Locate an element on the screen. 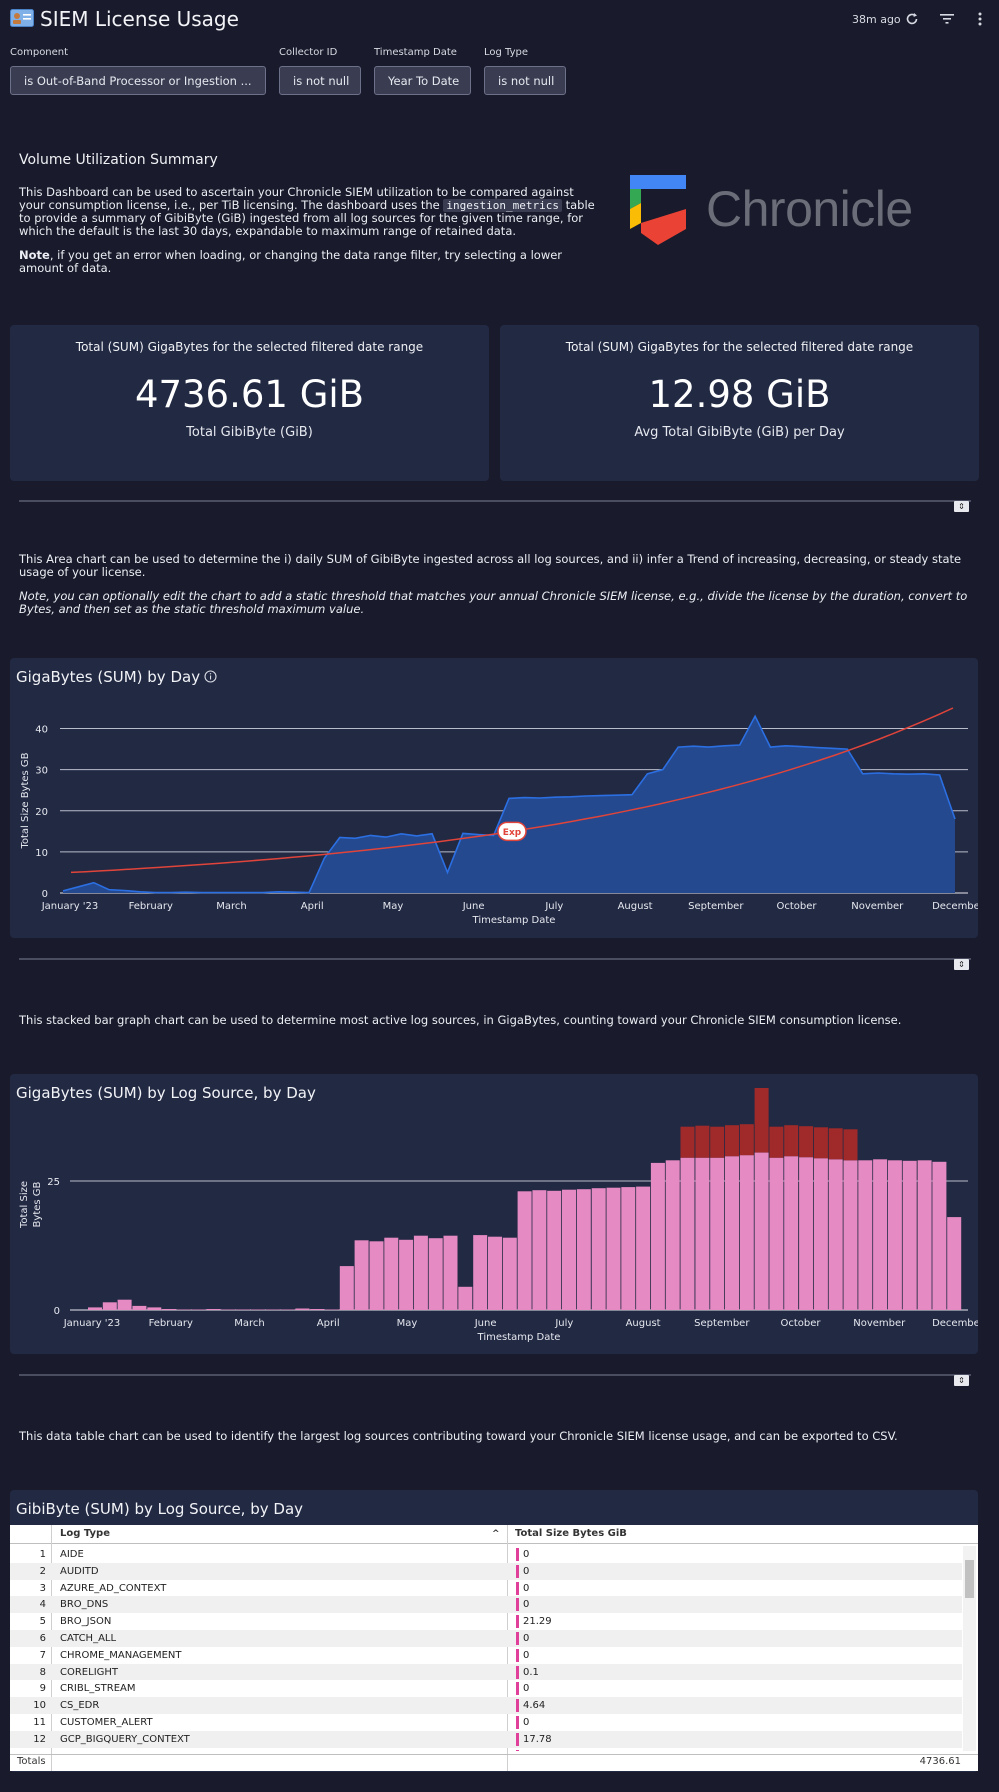 The width and height of the screenshot is (999, 1792). table-row: 8 CORELIGHT 0.1 is located at coordinates (486, 1672).